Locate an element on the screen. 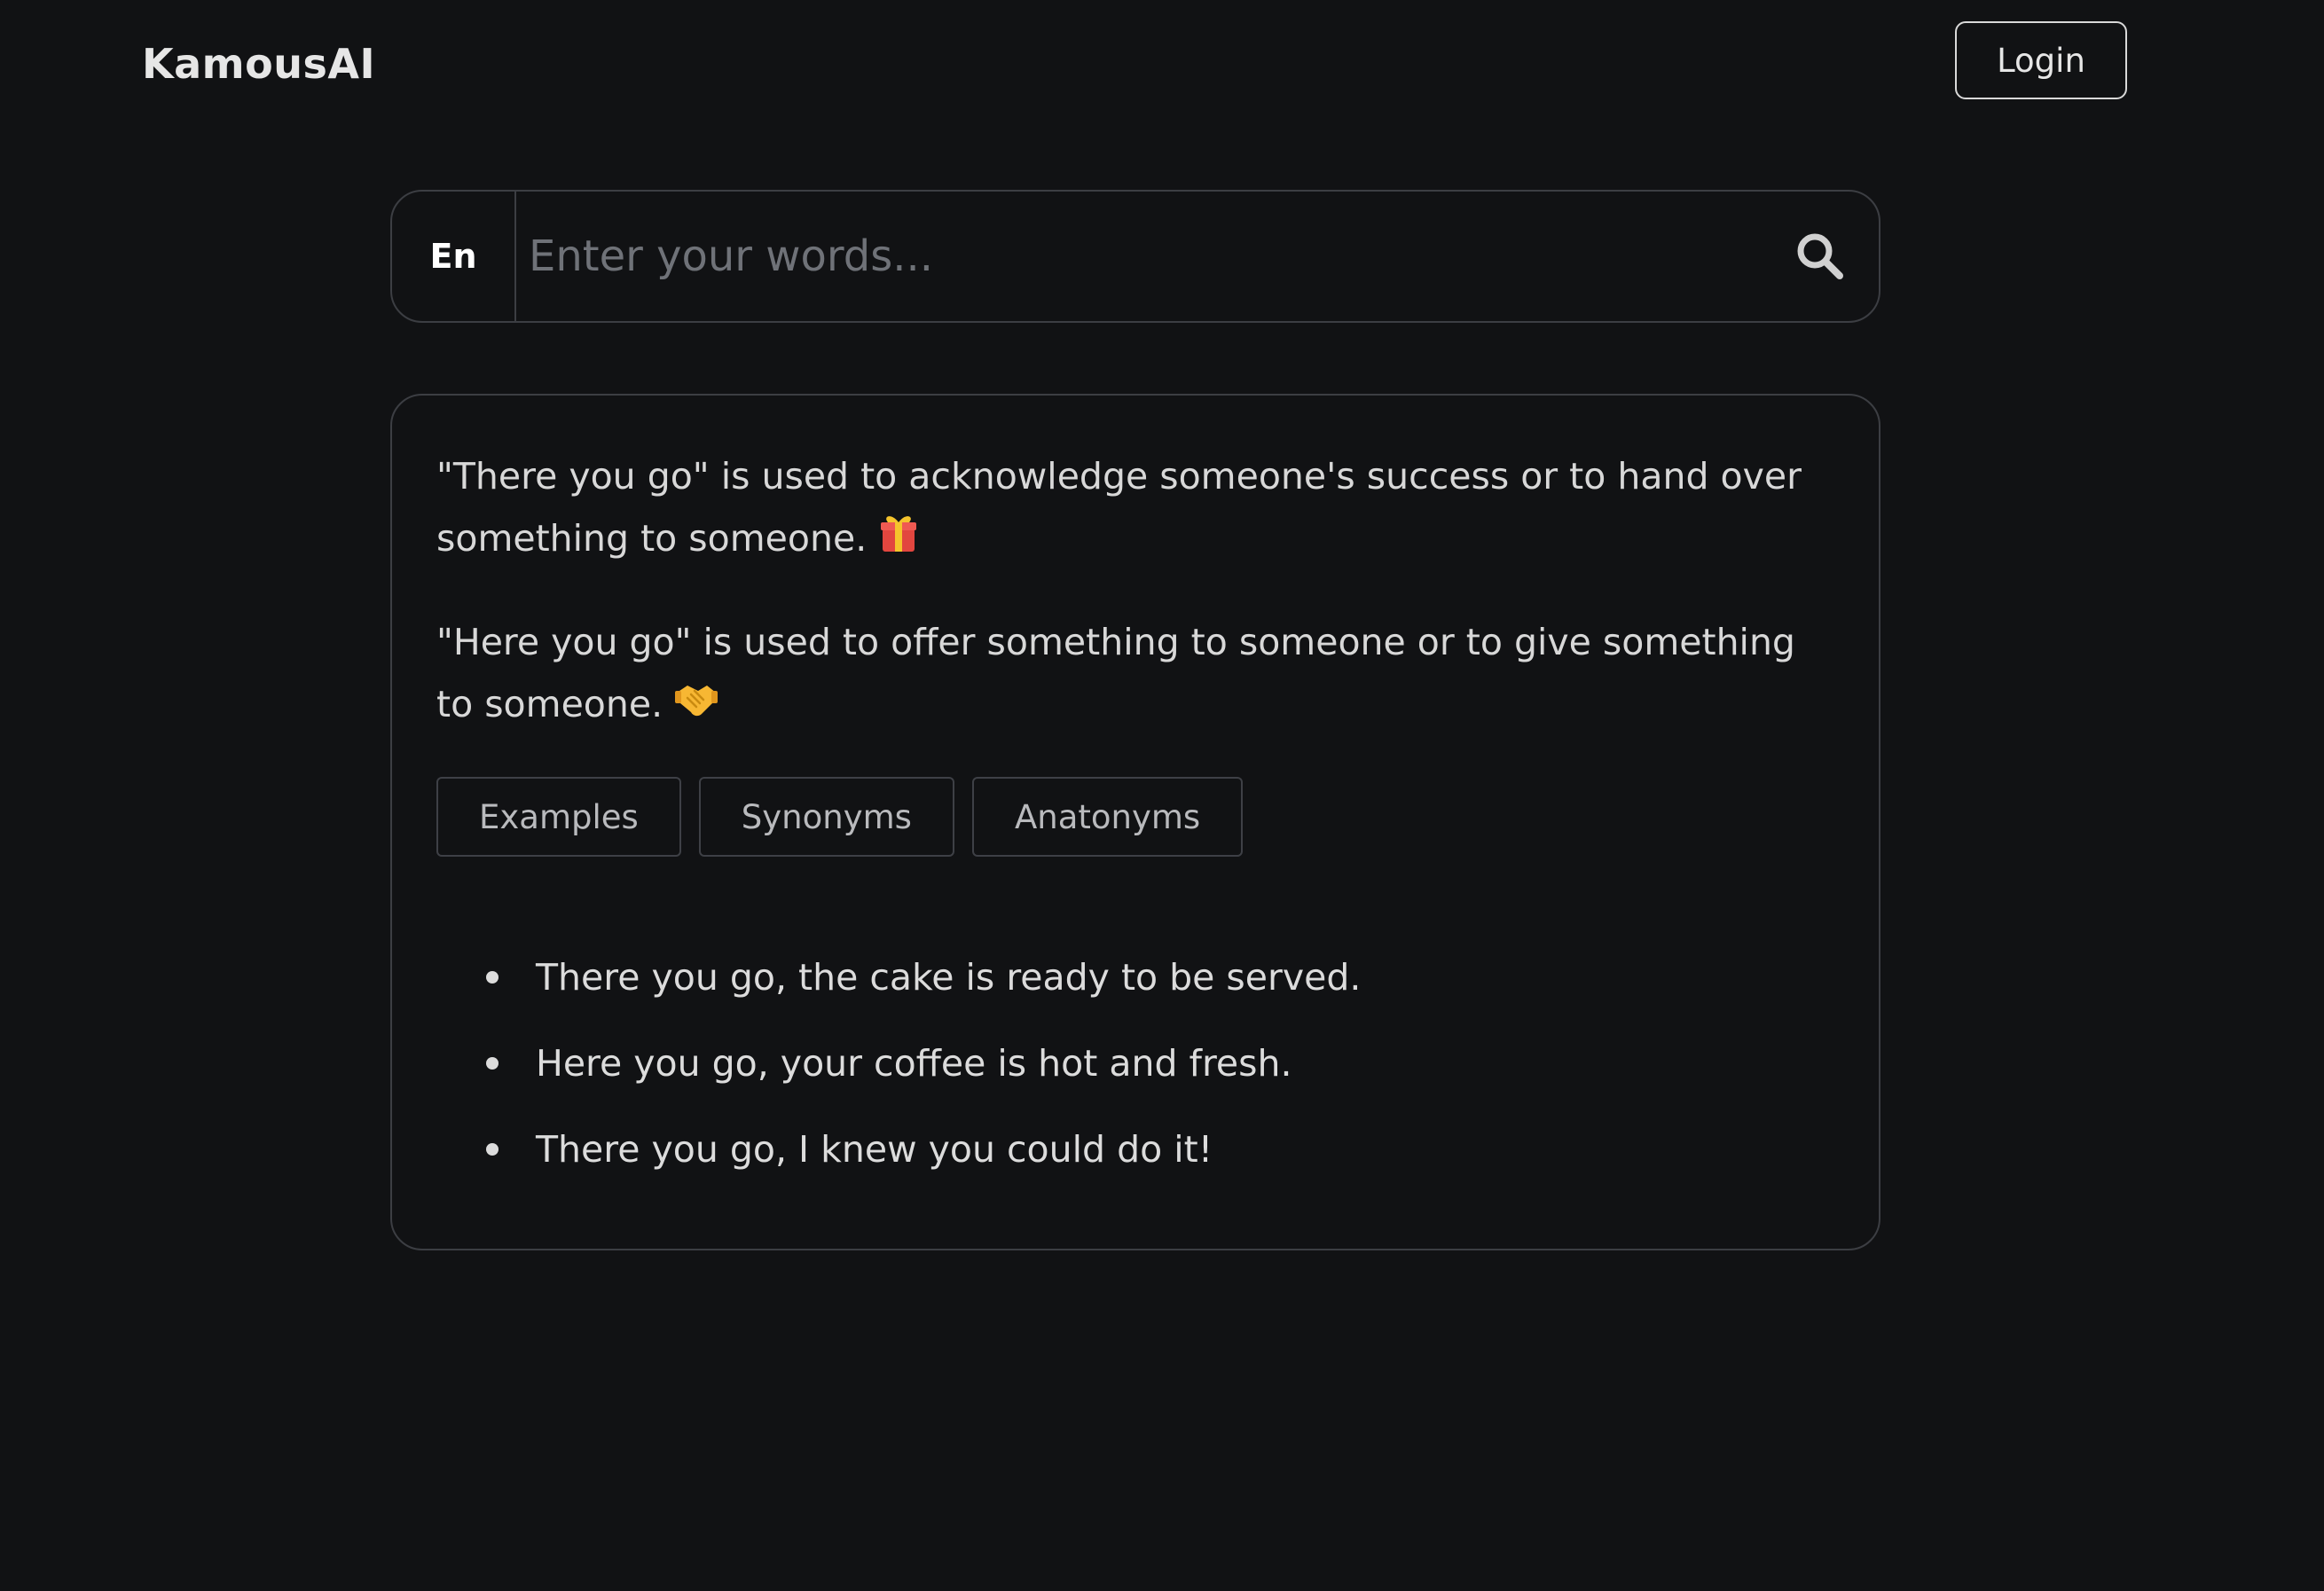 The image size is (2324, 1591). list-item: There you go, I knew you could do it! is located at coordinates (1160, 1149).